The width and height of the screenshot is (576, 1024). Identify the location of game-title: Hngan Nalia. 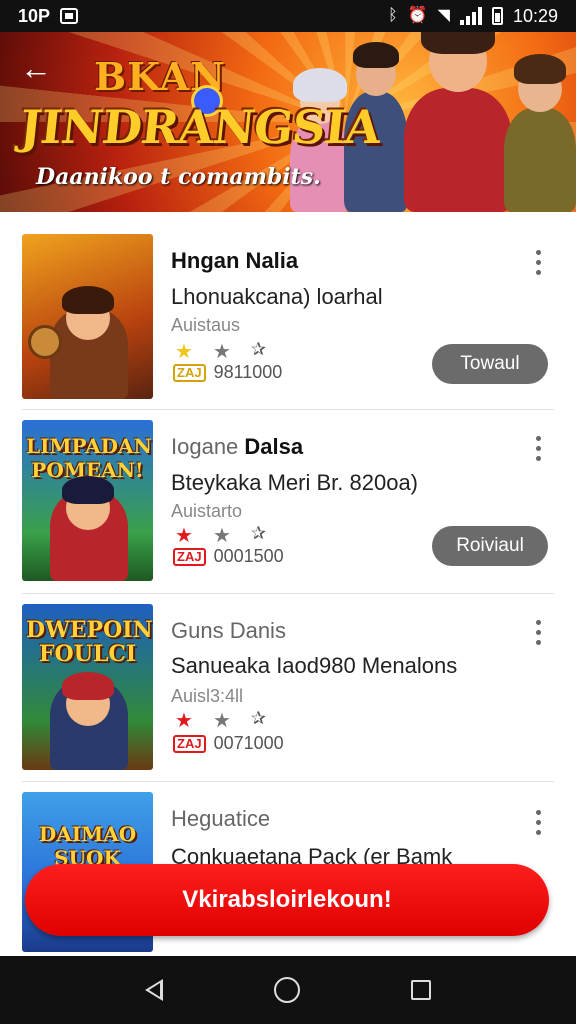
(234, 261).